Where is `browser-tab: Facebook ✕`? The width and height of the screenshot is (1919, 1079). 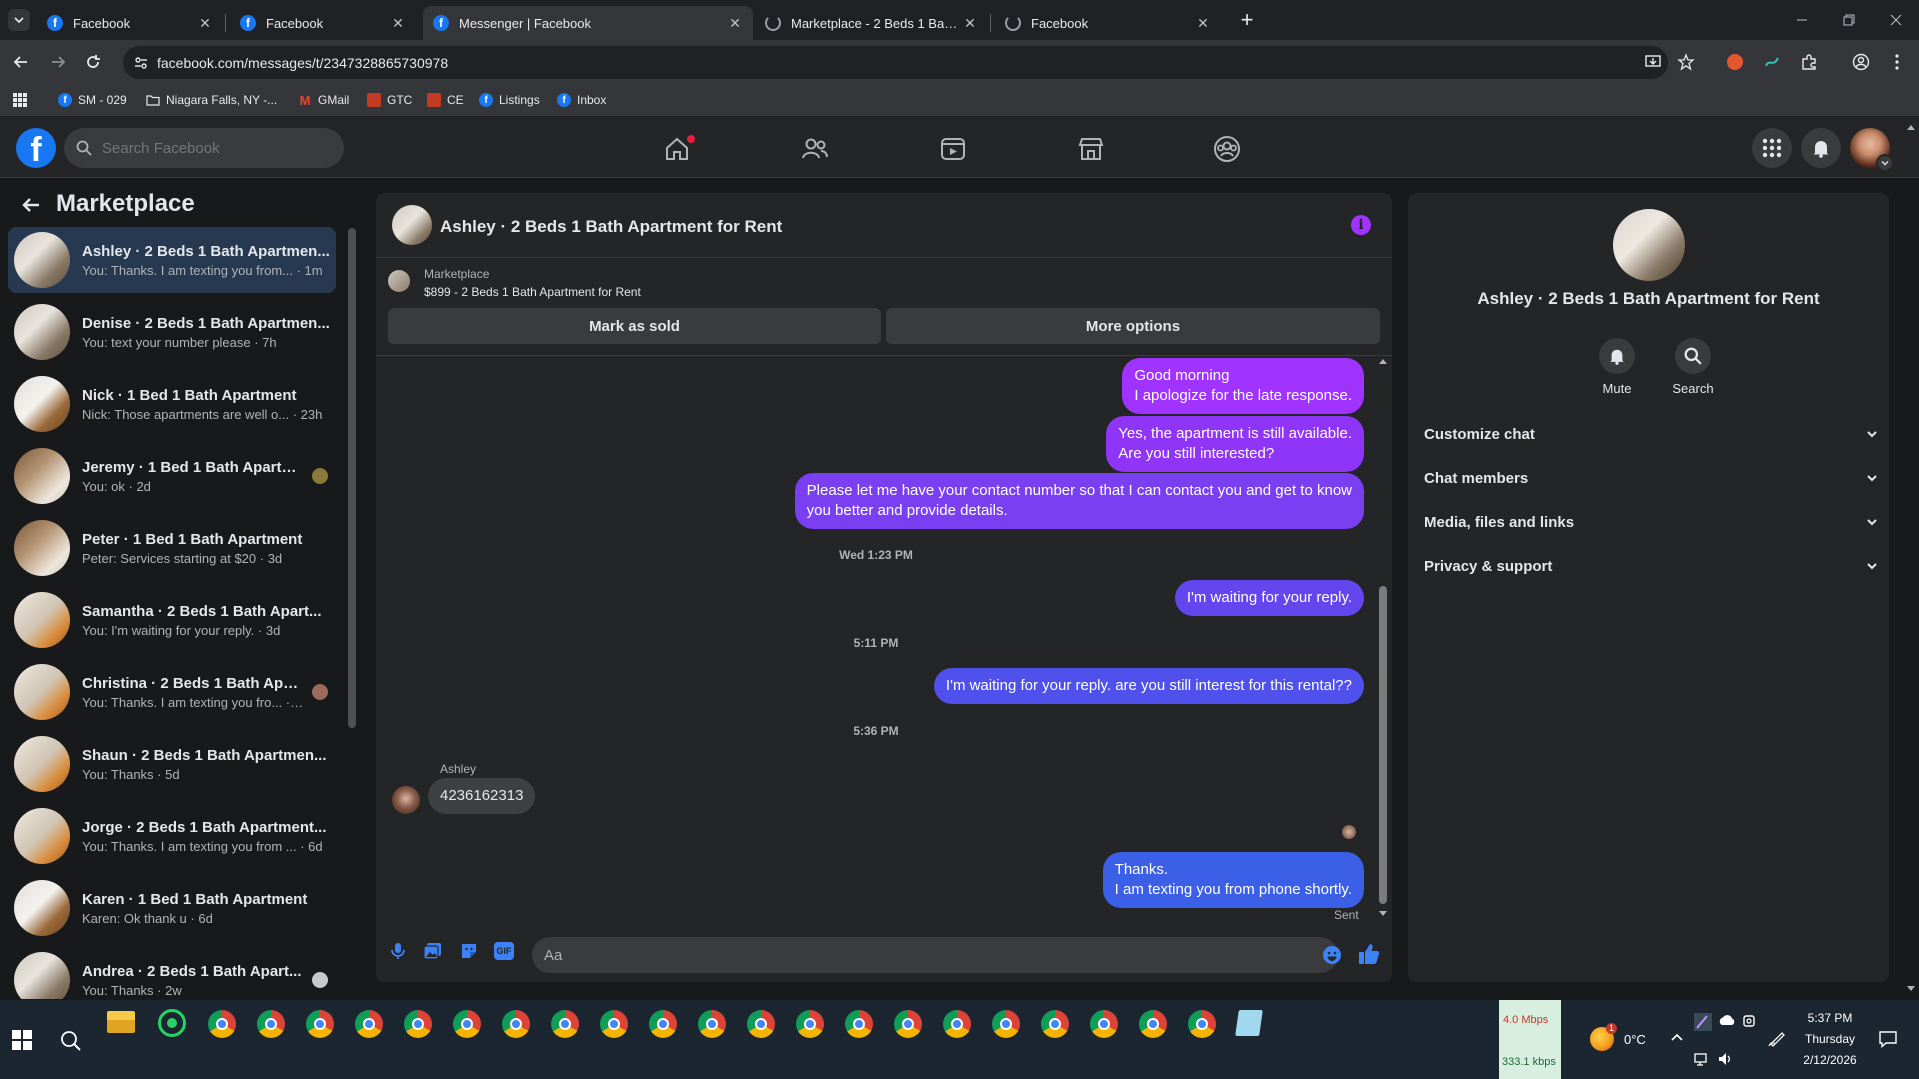 browser-tab: Facebook ✕ is located at coordinates (1108, 23).